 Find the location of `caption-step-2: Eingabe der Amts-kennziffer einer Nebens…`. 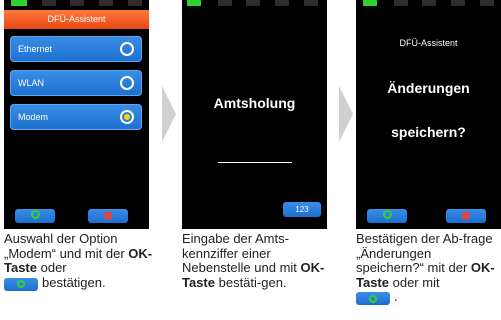

caption-step-2: Eingabe der Amts-kennziffer einer Nebens… is located at coordinates (257, 260).